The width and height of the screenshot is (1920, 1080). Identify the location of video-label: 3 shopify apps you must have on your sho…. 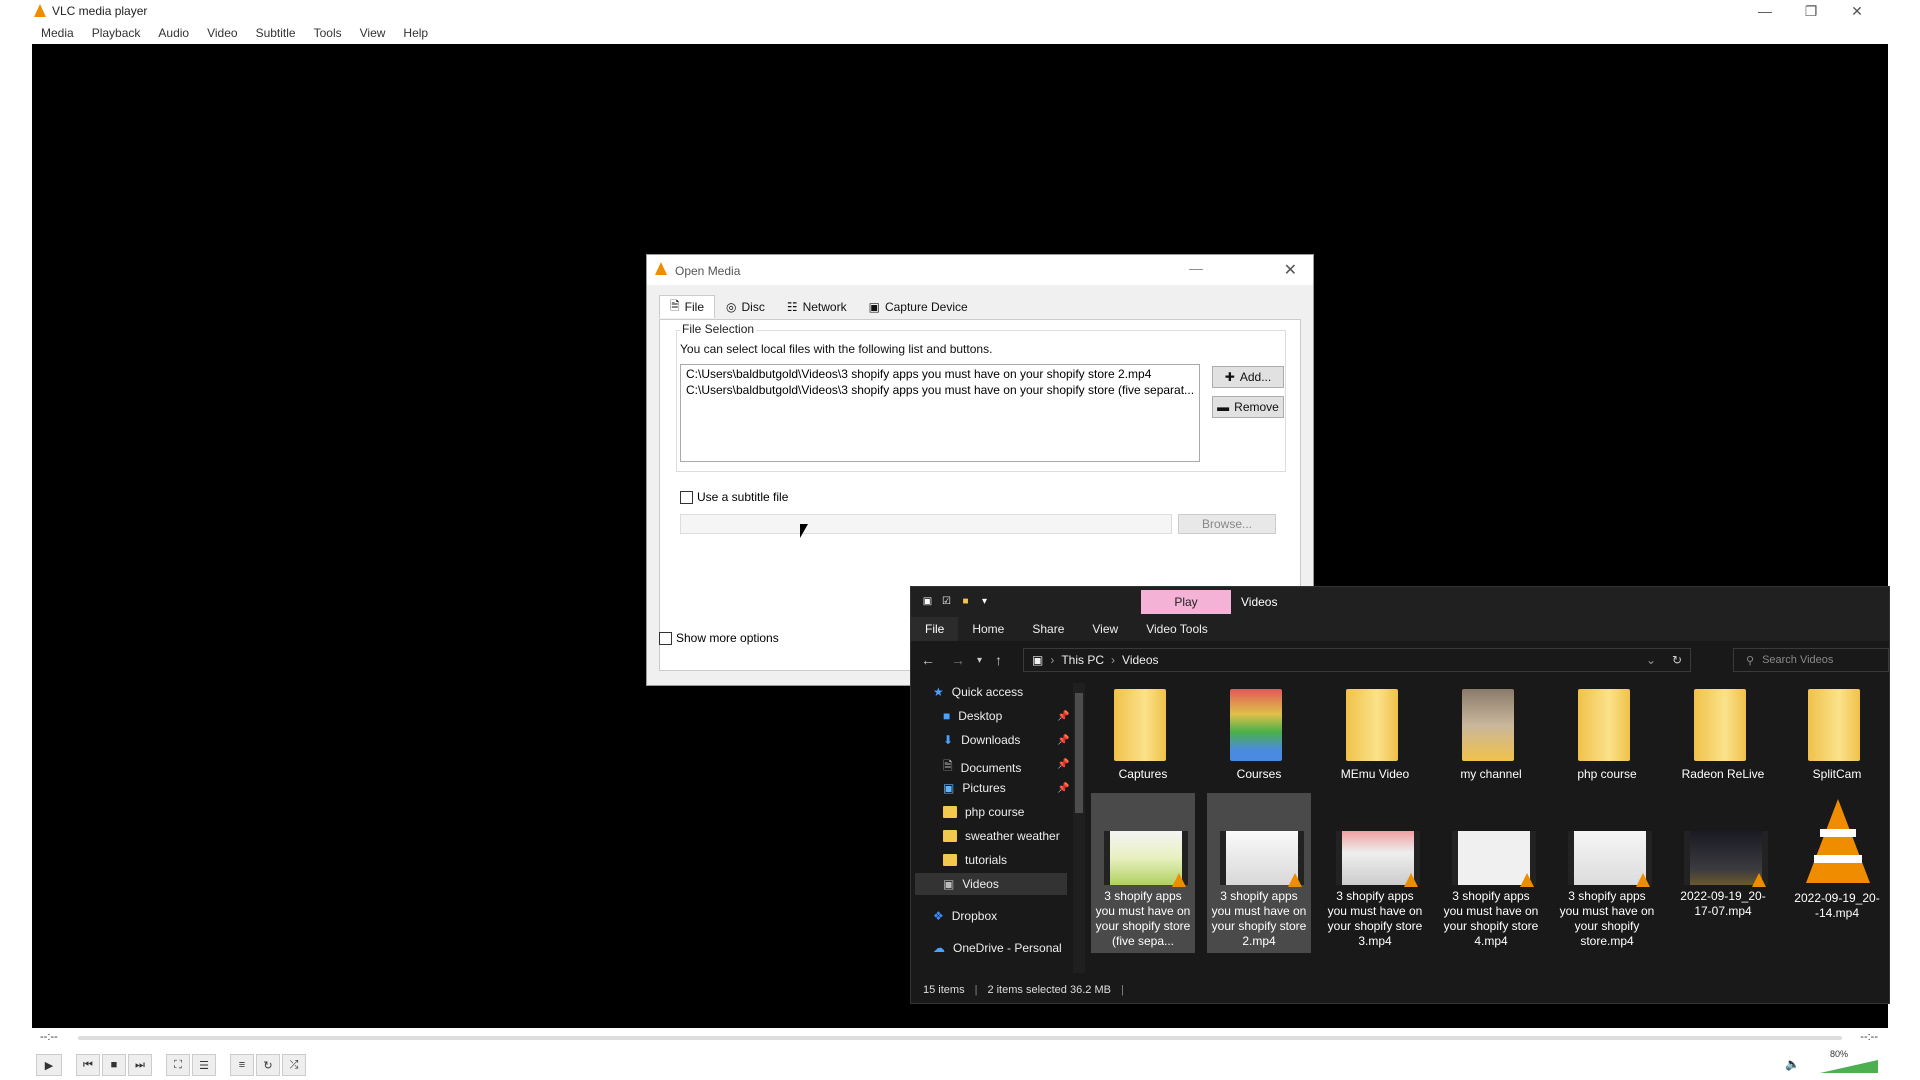
(1259, 918).